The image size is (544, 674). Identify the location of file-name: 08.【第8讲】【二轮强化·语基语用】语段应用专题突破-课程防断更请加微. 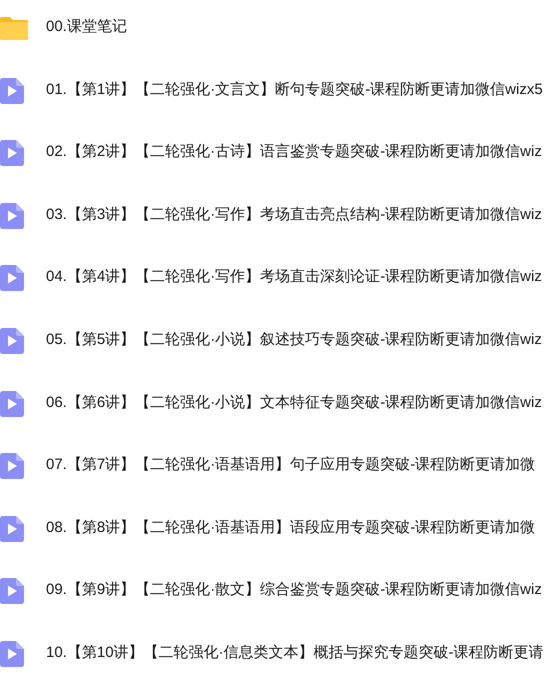
(291, 528).